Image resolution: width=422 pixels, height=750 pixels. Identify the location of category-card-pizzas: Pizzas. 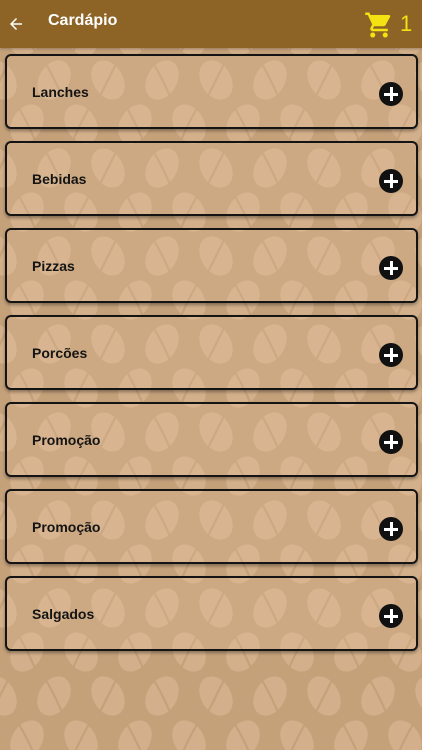
(211, 265).